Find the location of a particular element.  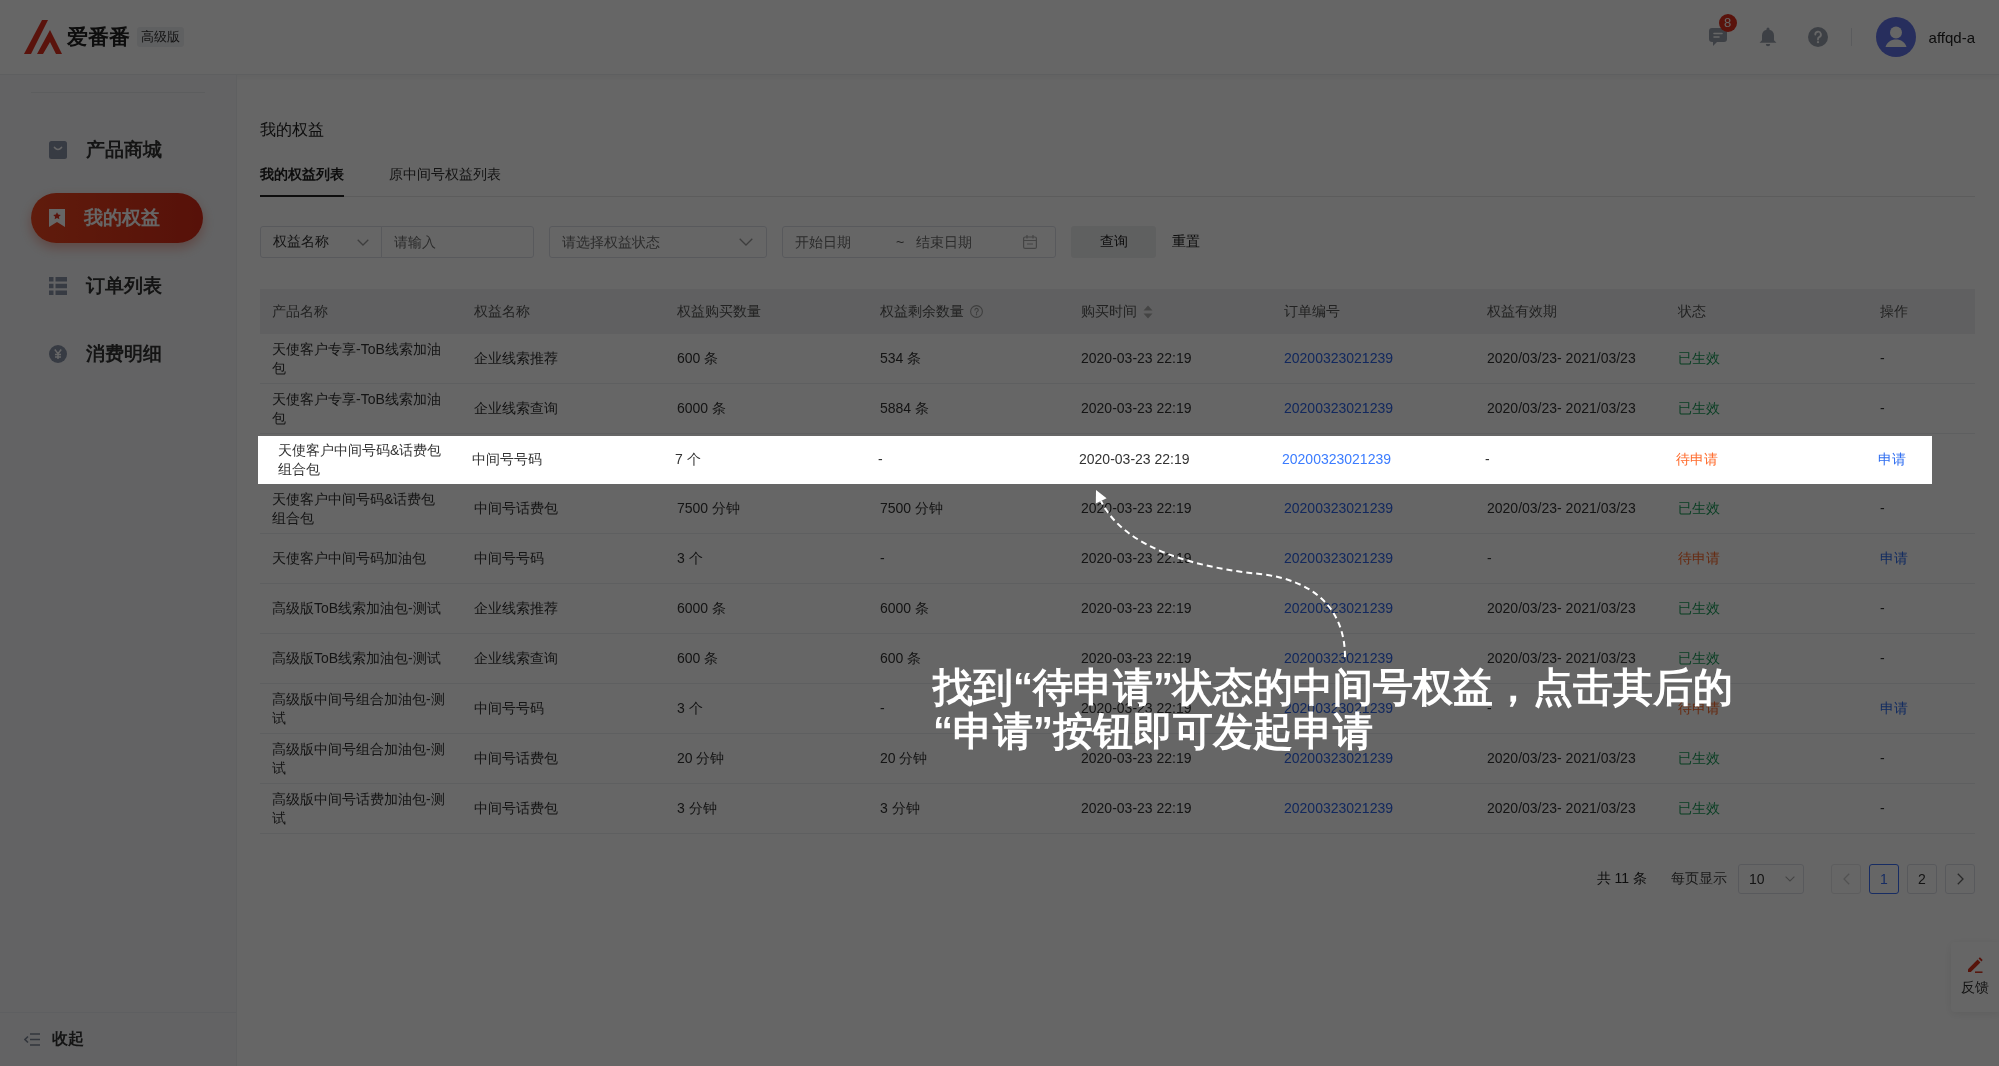

page-size-select: 10 is located at coordinates (1771, 879).